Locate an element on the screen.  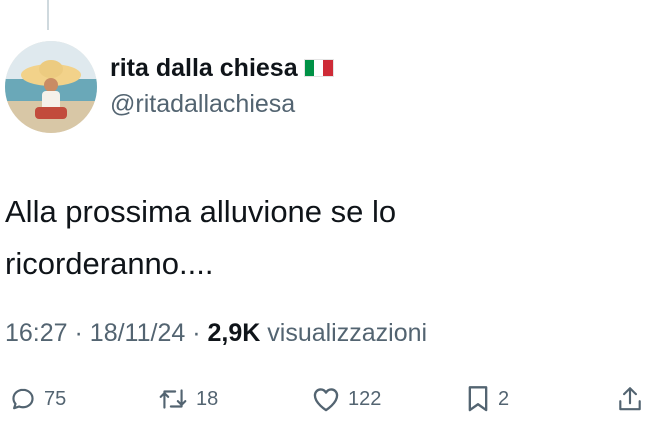
thread-line is located at coordinates (48, 15).